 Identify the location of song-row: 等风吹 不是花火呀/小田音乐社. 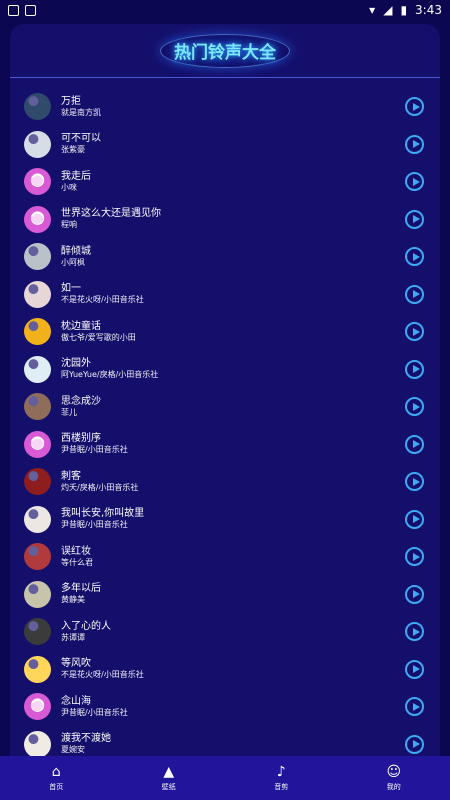
(225, 670).